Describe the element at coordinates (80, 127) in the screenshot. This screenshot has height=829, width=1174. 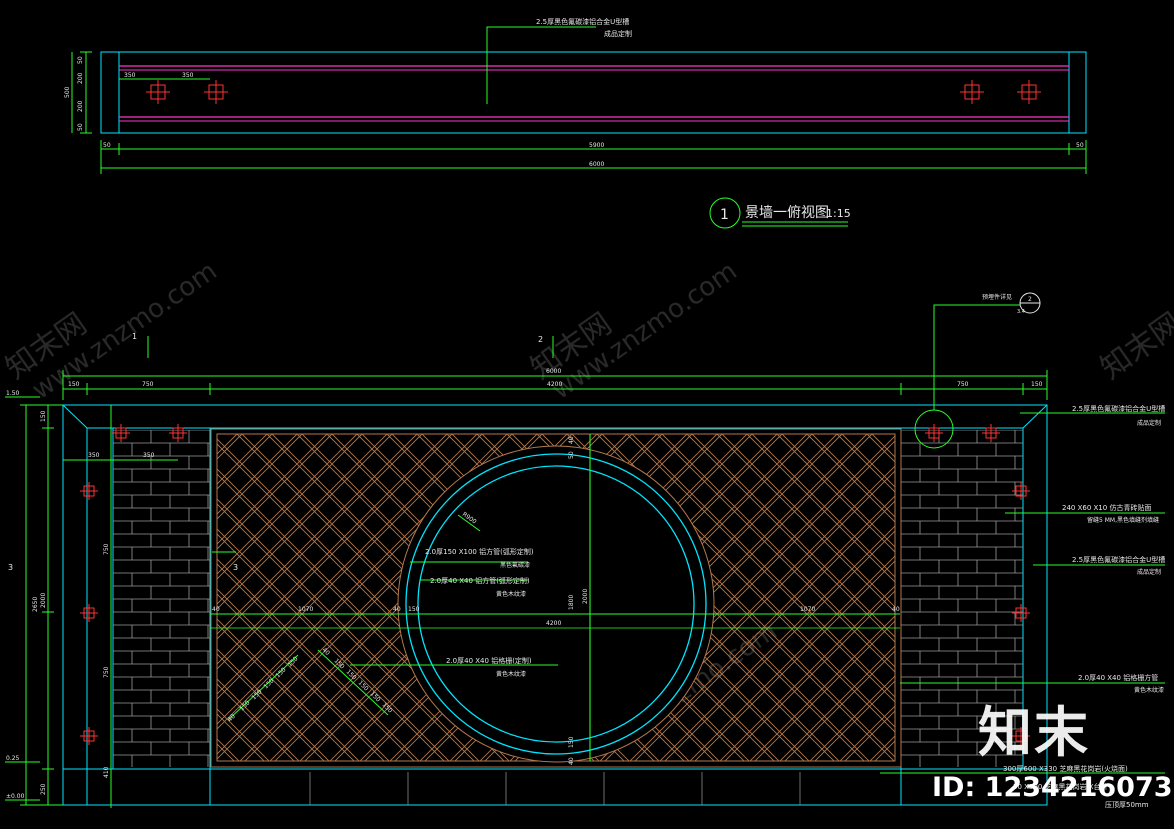
I see `top-side-dim-4: 50` at that location.